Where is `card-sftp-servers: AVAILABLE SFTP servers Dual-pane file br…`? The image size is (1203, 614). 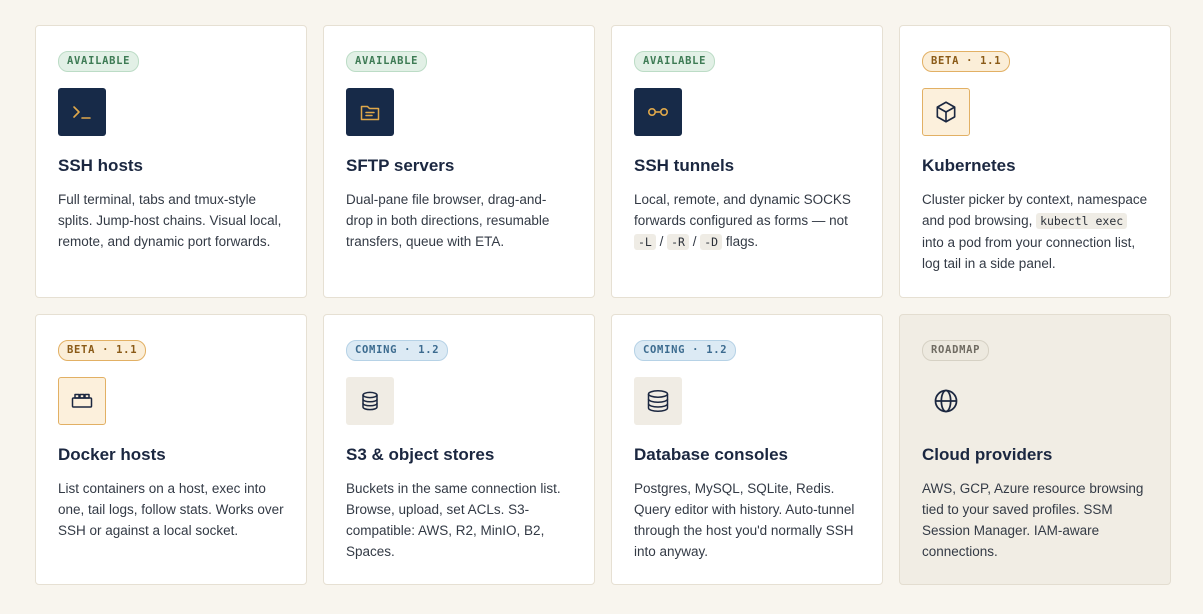
card-sftp-servers: AVAILABLE SFTP servers Dual-pane file br… is located at coordinates (459, 161).